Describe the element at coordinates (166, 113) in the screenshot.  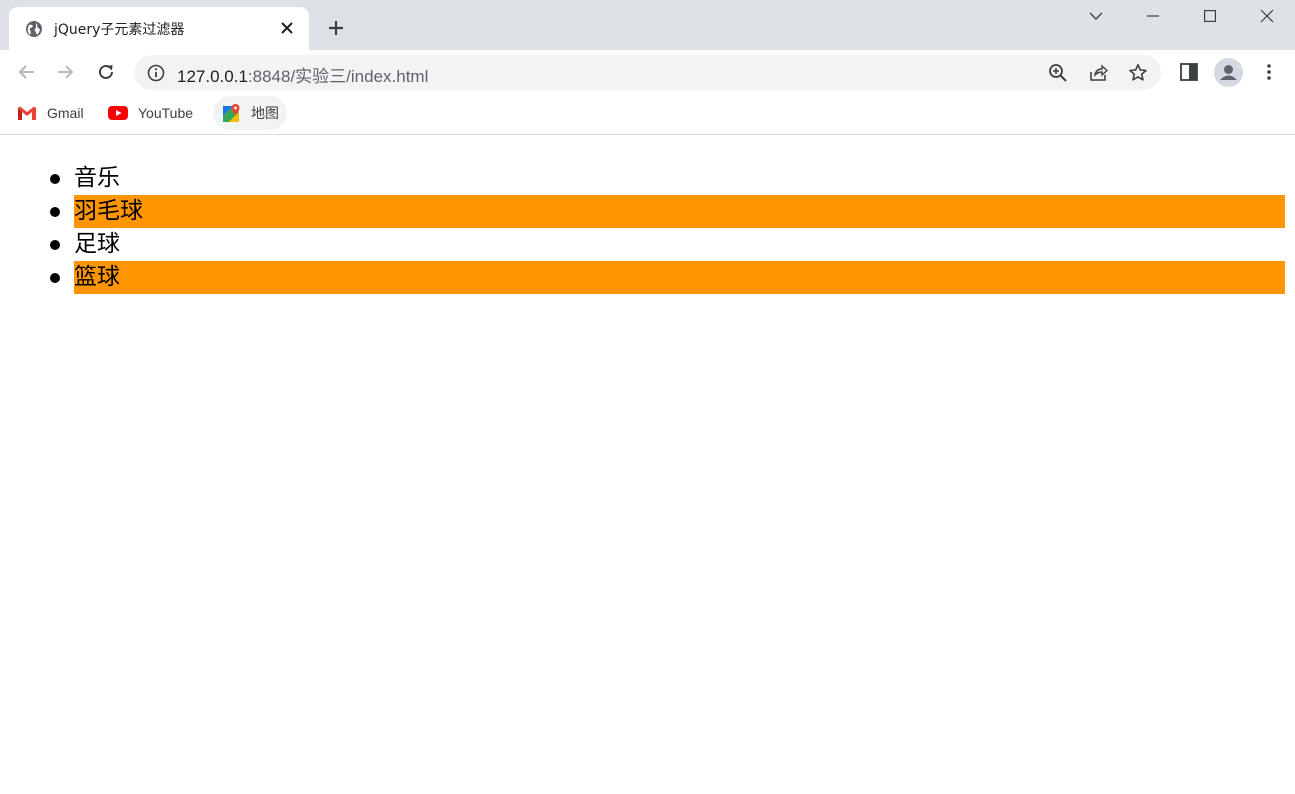
I see `bookmark-label: YouTube` at that location.